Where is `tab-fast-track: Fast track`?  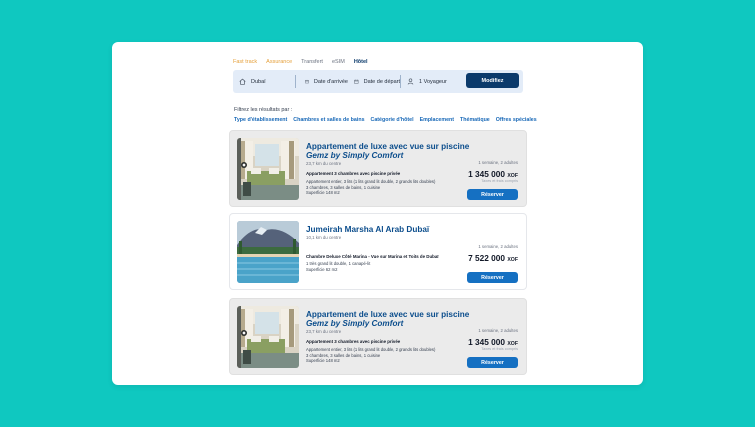
tab-fast-track: Fast track is located at coordinates (245, 62).